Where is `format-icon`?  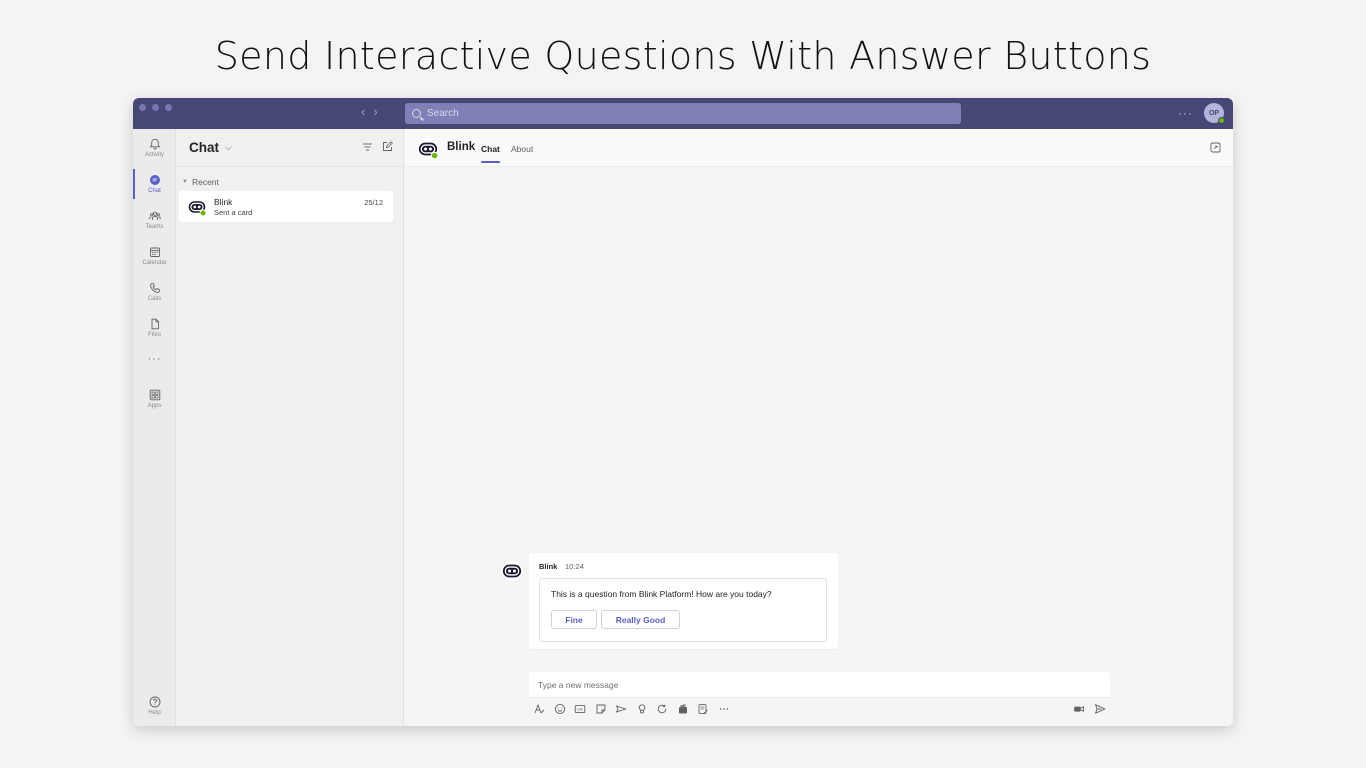 format-icon is located at coordinates (539, 709).